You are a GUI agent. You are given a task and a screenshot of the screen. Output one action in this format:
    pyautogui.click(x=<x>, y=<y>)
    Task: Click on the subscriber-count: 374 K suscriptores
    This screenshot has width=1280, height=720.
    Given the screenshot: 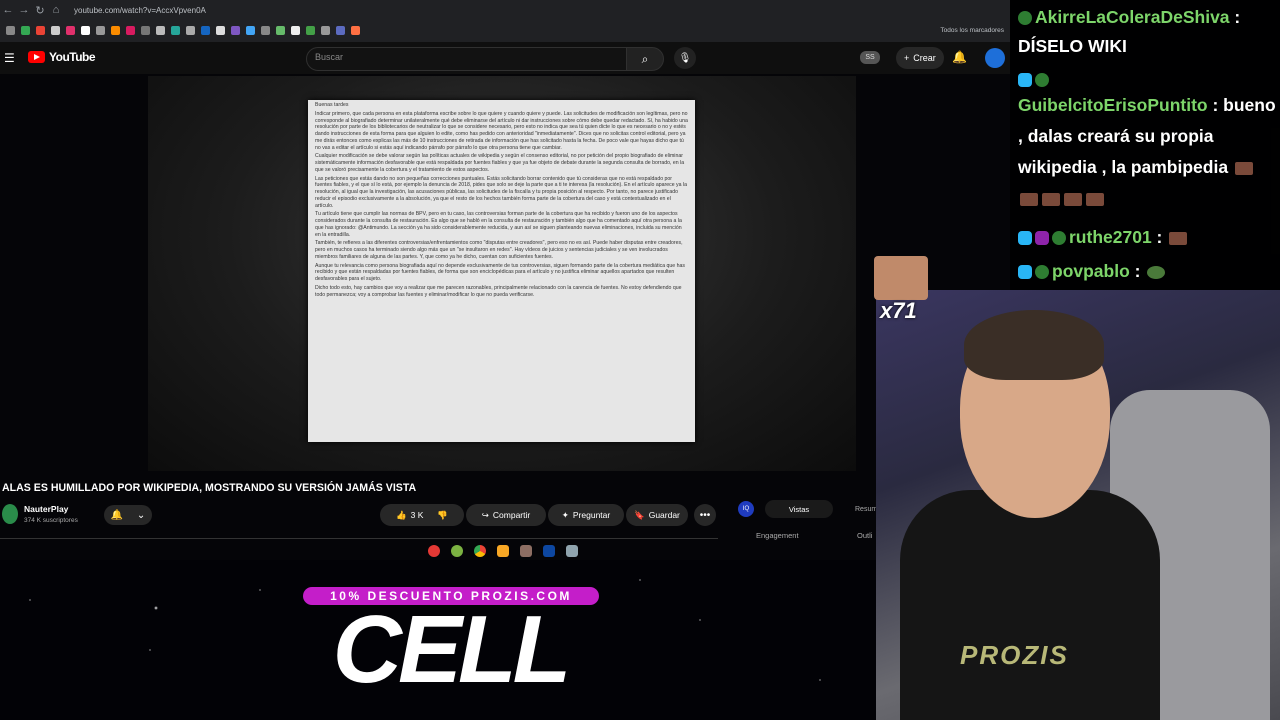 What is the action you would take?
    pyautogui.click(x=51, y=520)
    